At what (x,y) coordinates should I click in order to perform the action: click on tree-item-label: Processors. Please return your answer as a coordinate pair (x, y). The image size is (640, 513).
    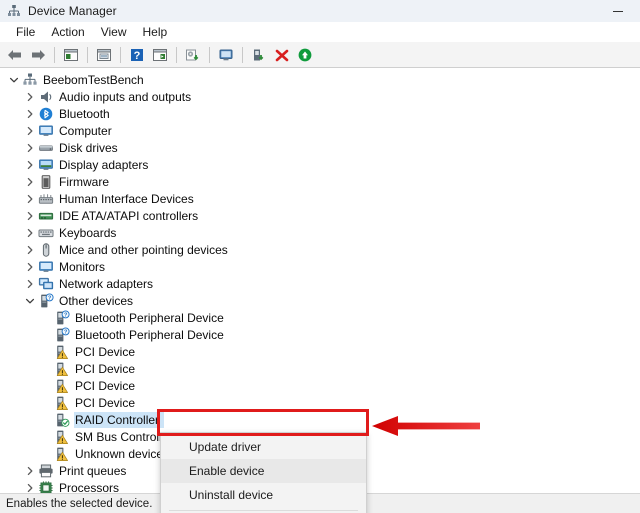
    Looking at the image, I should click on (89, 487).